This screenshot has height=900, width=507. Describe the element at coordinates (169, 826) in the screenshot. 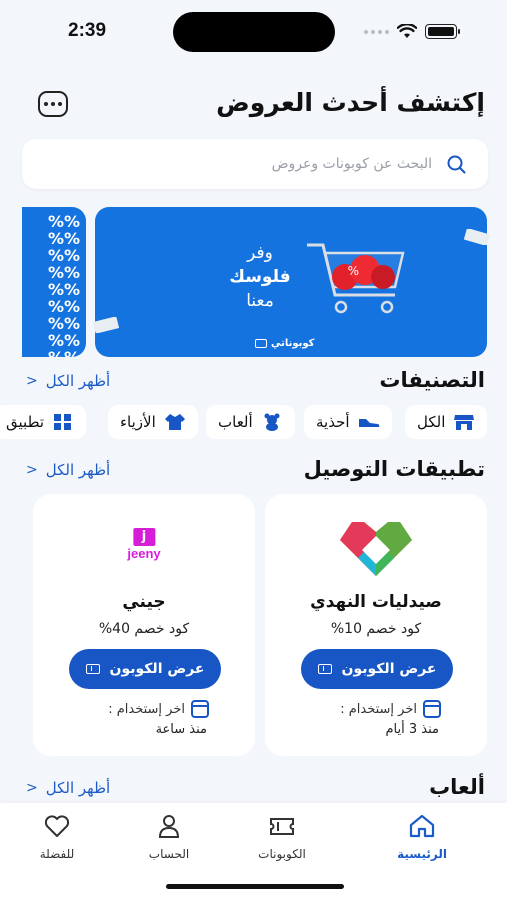

I see `user-icon` at that location.